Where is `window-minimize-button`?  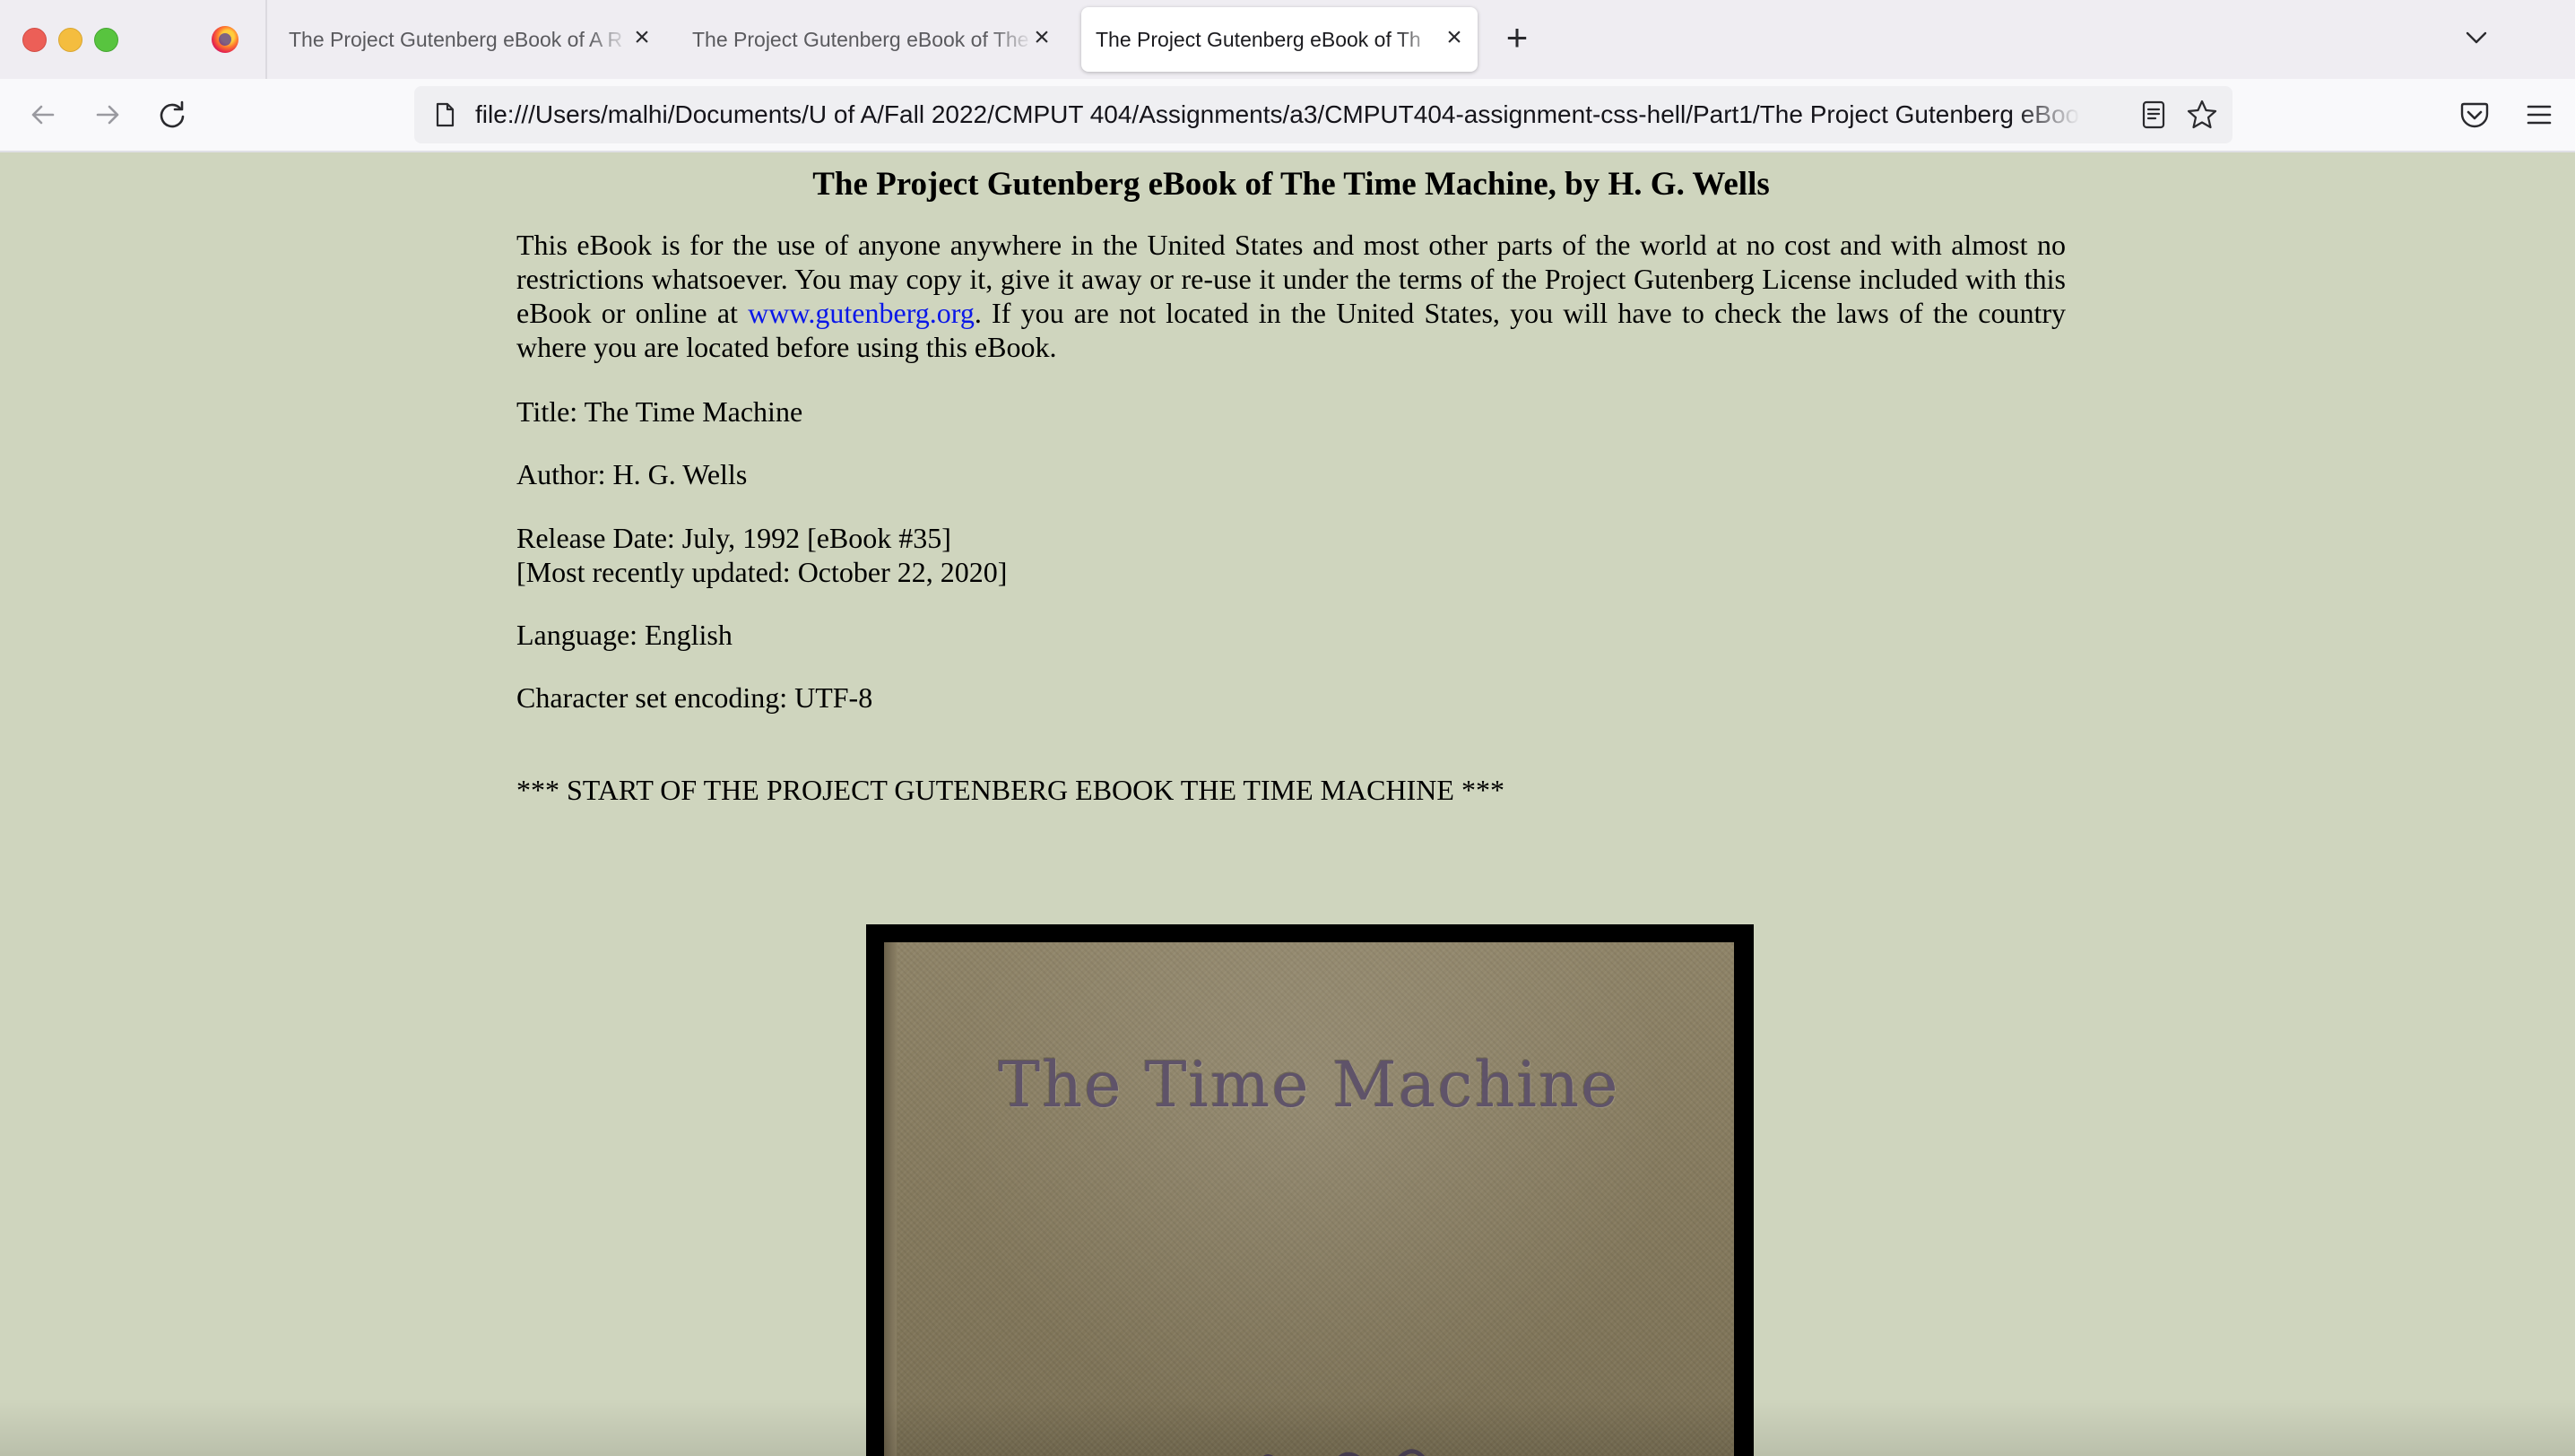
window-minimize-button is located at coordinates (70, 40).